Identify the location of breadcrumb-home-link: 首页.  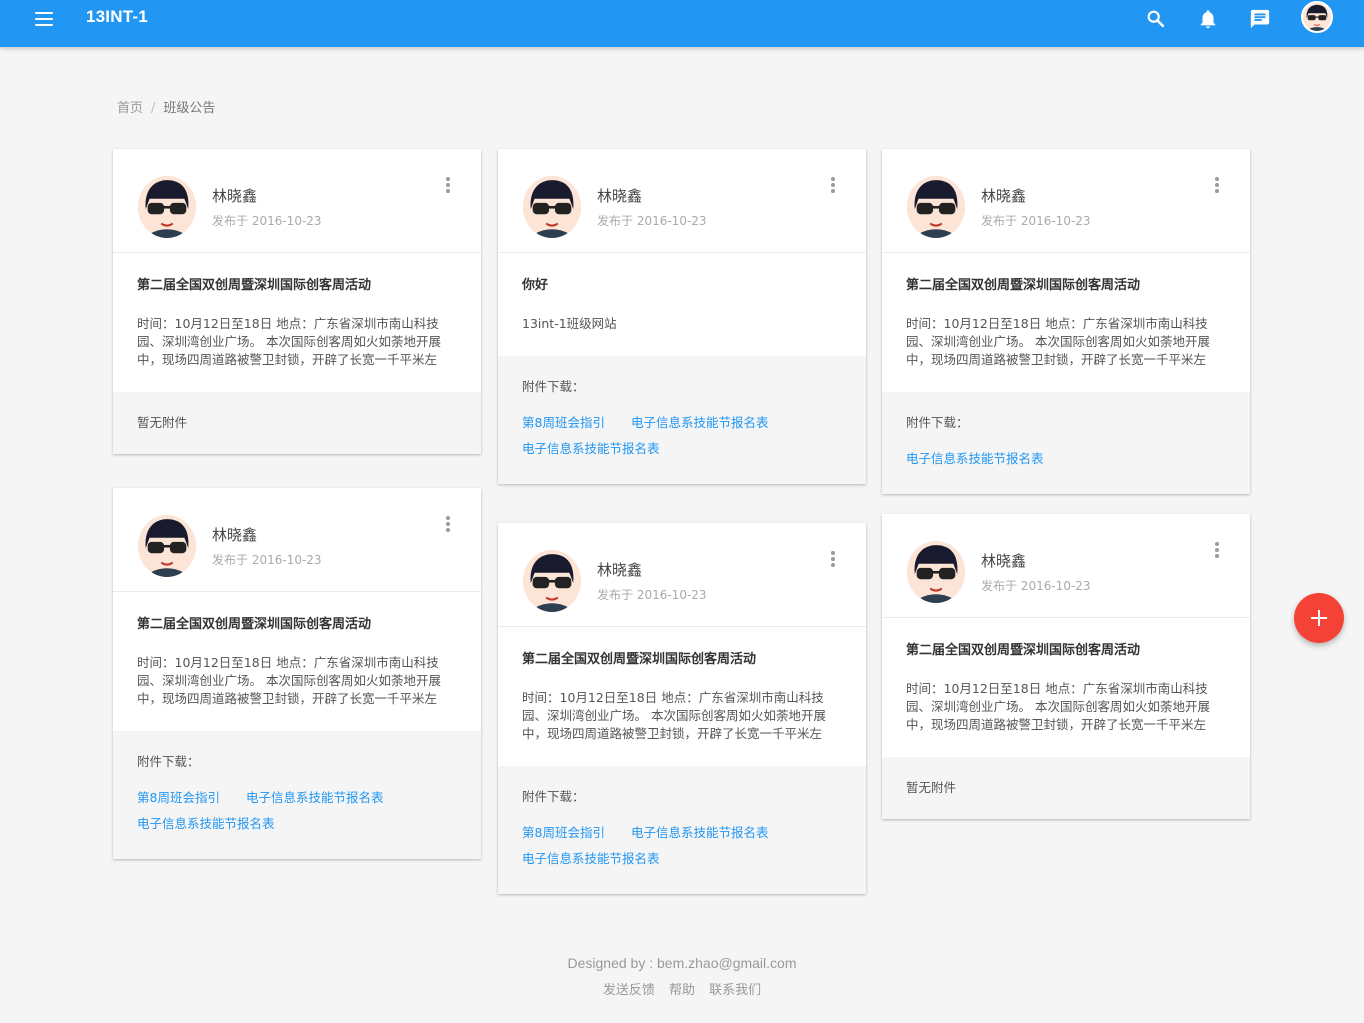
(130, 108).